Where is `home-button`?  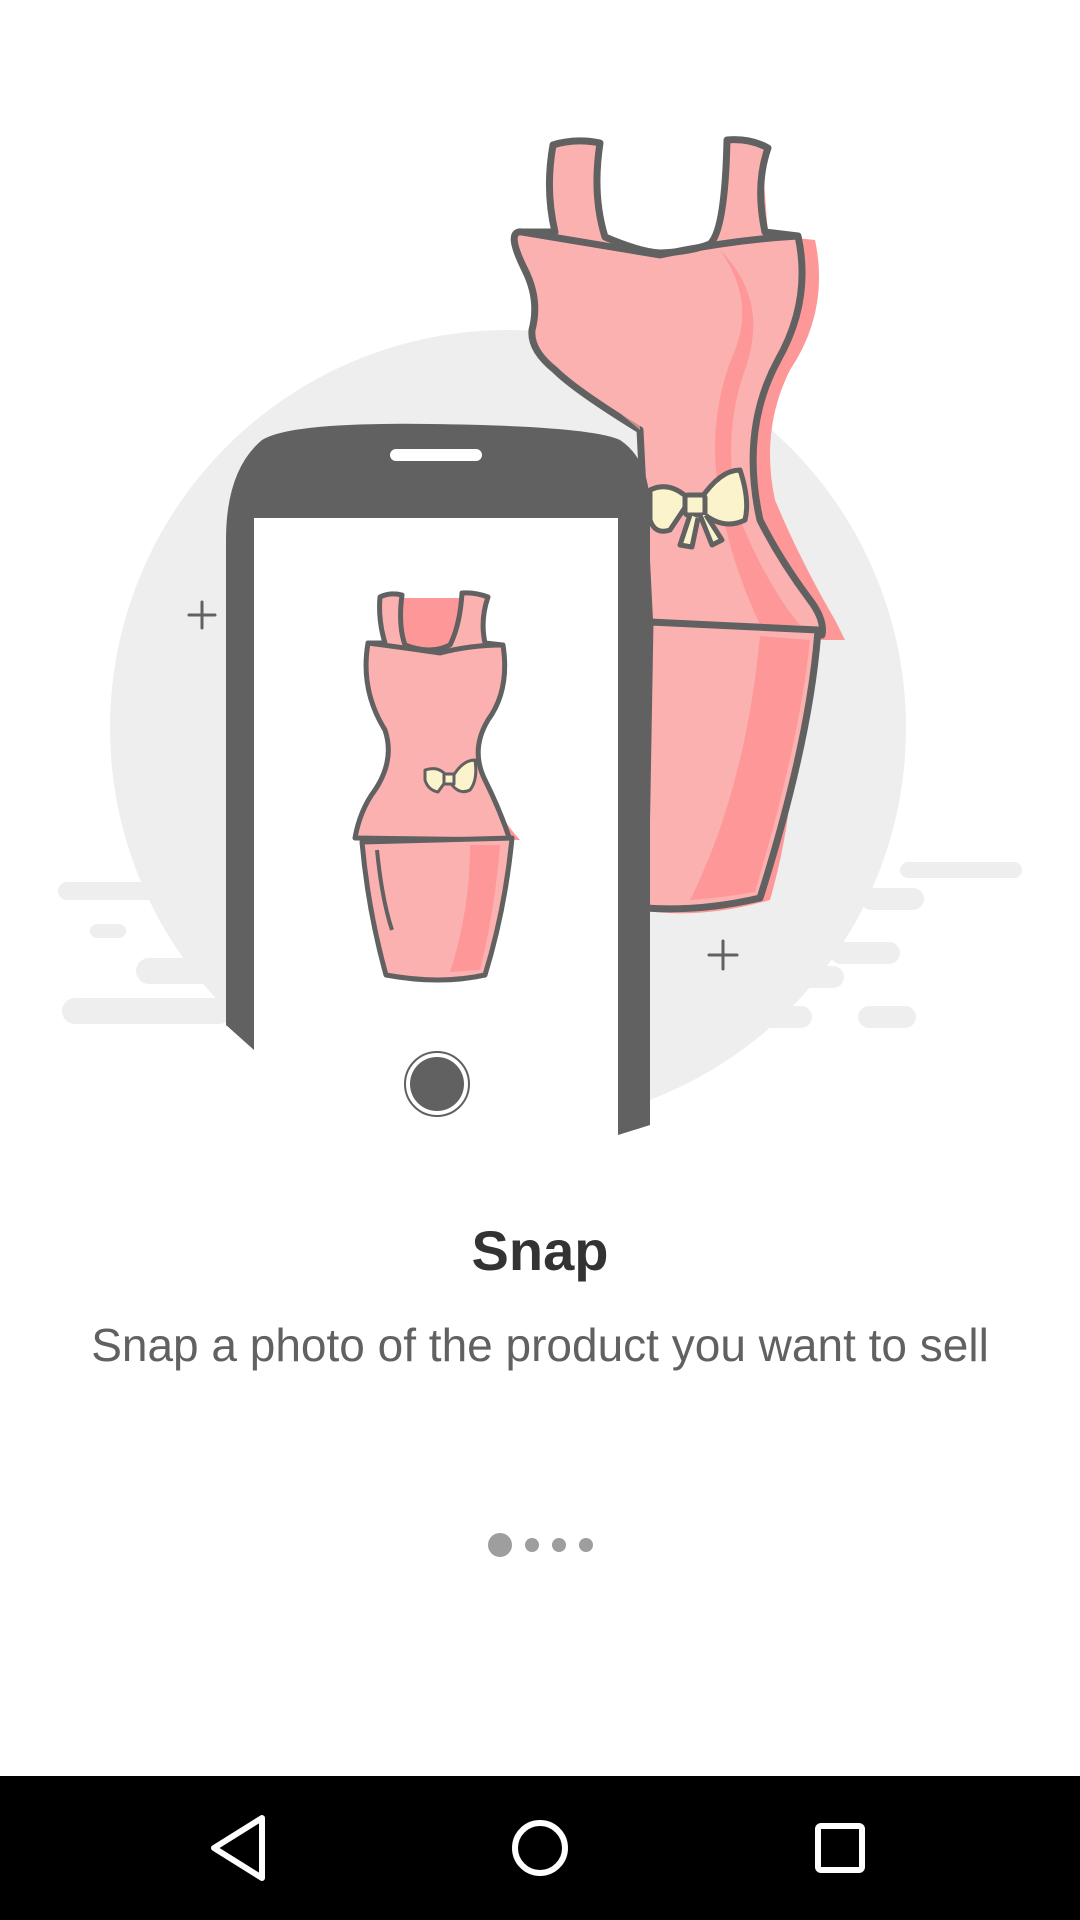
home-button is located at coordinates (540, 1848).